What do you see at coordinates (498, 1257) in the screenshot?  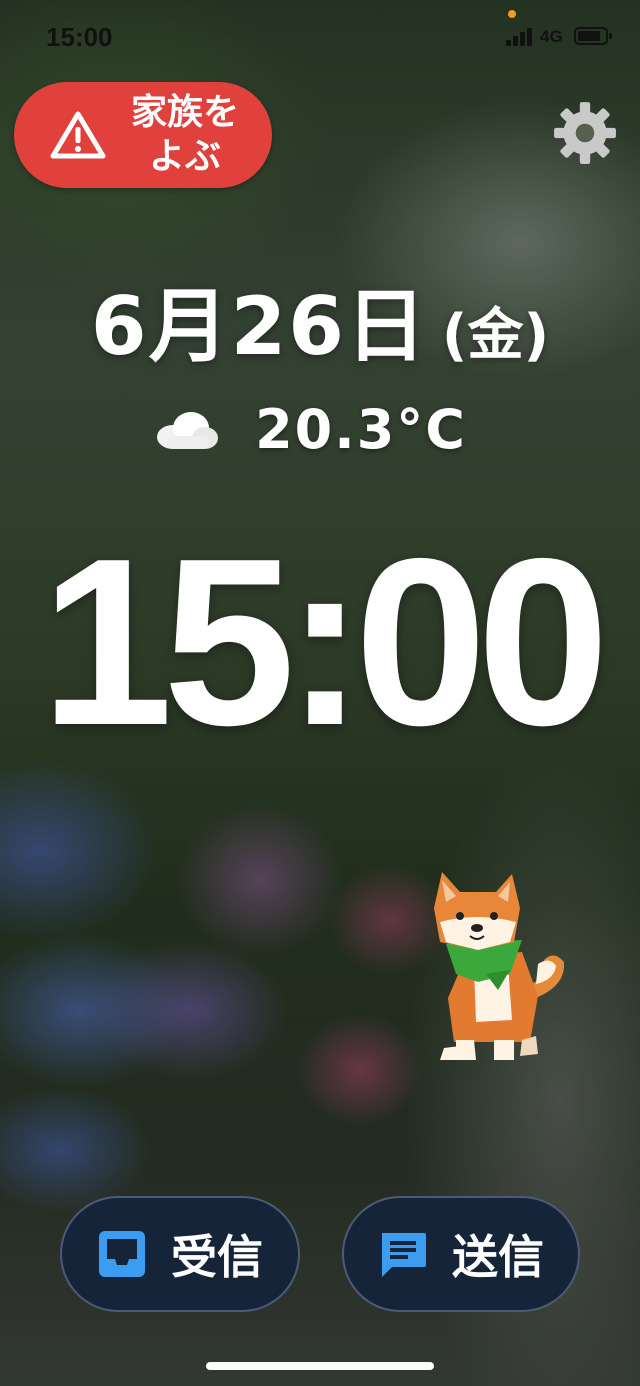 I see `send-label: 送信` at bounding box center [498, 1257].